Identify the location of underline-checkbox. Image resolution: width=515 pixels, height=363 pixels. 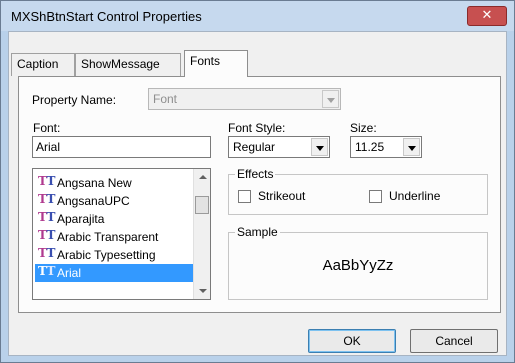
(375, 196).